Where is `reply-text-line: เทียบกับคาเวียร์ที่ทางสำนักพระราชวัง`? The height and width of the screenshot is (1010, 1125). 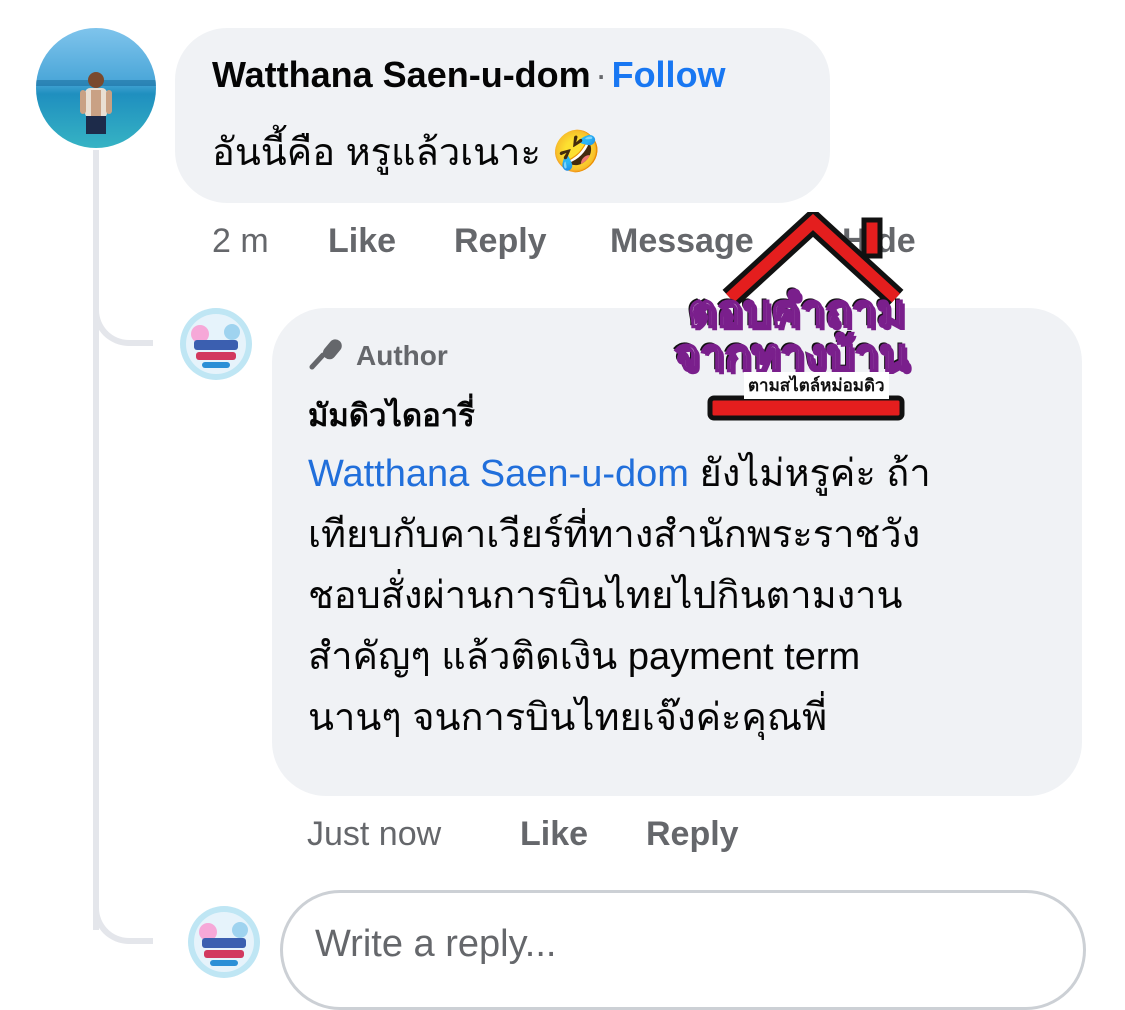 reply-text-line: เทียบกับคาเวียร์ที่ทางสำนักพระราชวัง is located at coordinates (614, 535).